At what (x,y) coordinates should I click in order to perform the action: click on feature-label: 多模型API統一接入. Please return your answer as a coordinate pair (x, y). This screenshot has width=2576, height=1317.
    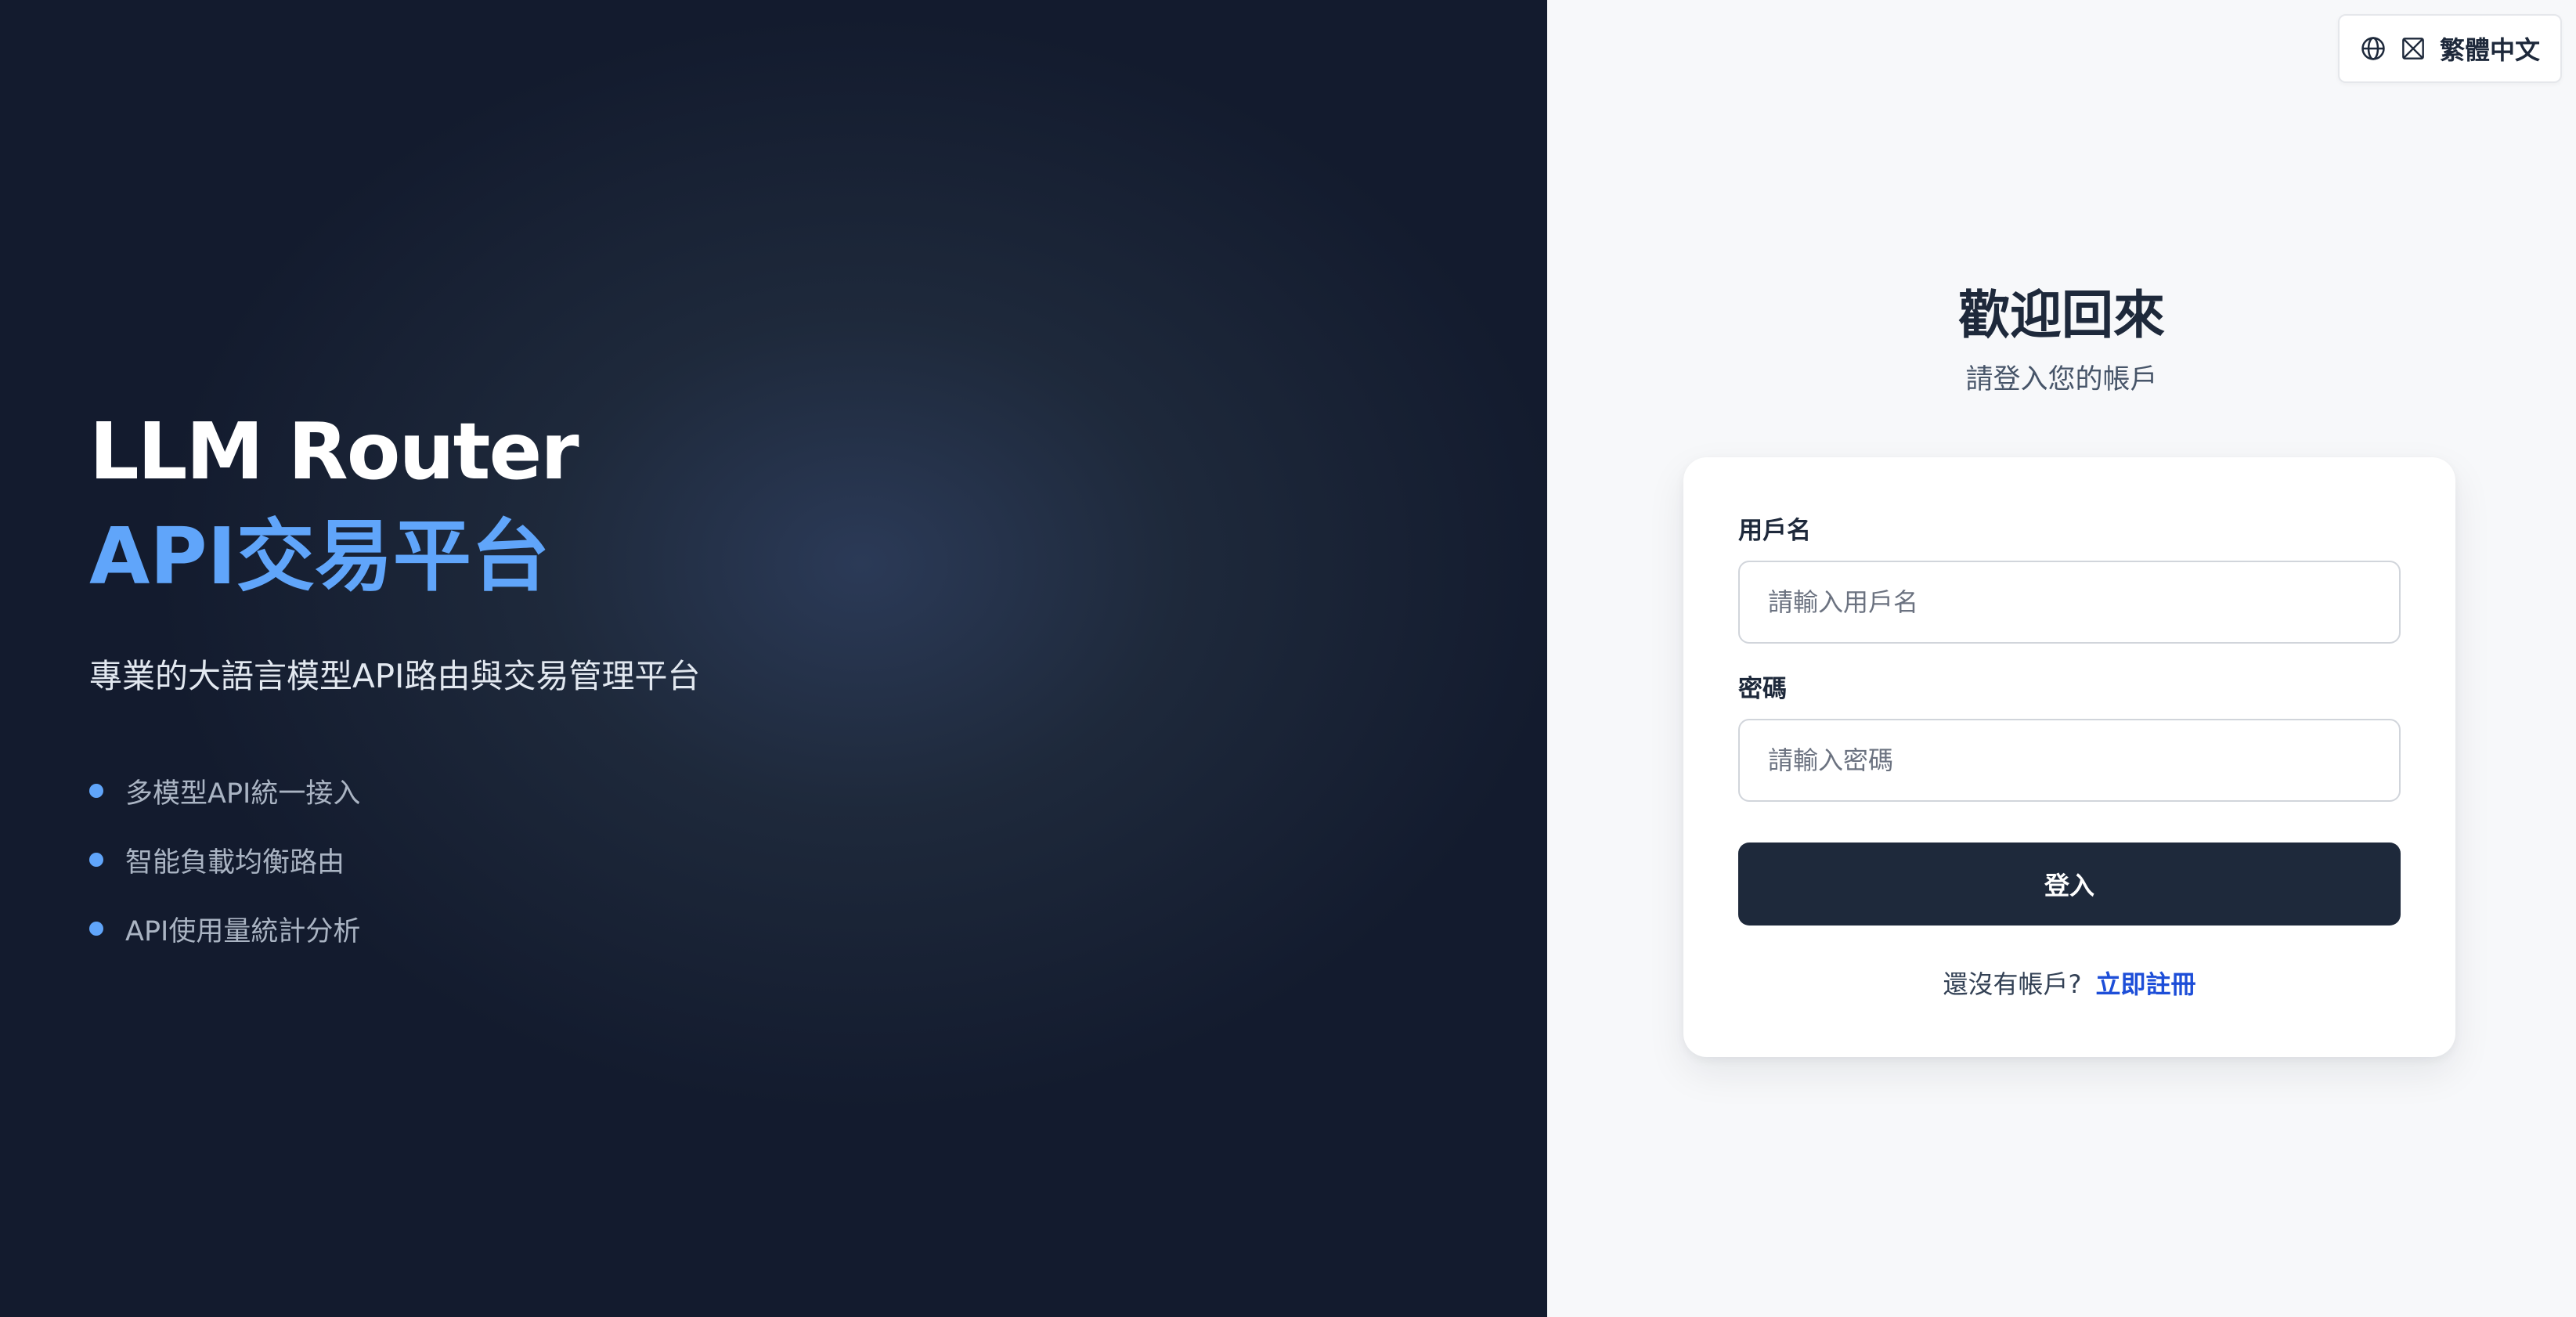
    Looking at the image, I should click on (243, 794).